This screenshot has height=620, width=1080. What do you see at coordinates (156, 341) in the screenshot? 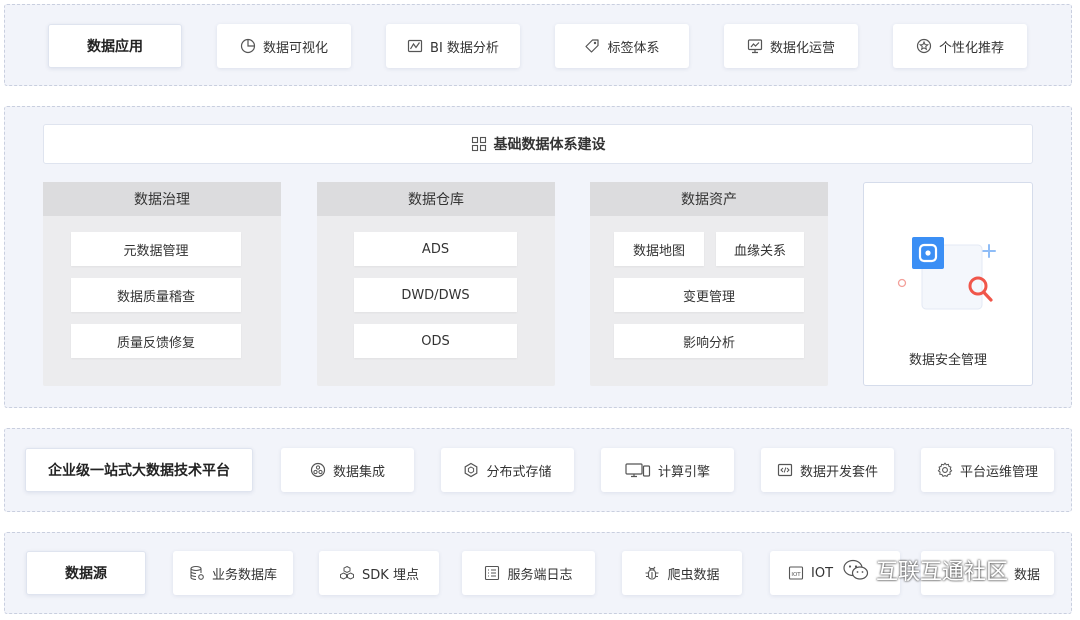
I see `governance-item-quality-fix: 质量反馈修复` at bounding box center [156, 341].